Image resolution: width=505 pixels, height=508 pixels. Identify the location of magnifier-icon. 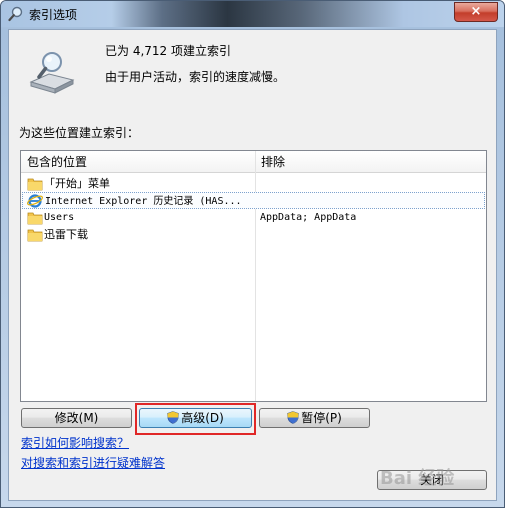
(15, 14).